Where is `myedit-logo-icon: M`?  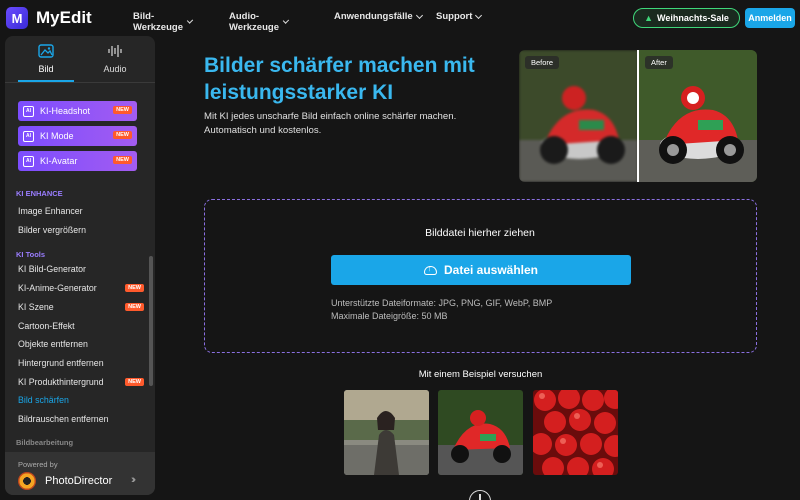
myedit-logo-icon: M is located at coordinates (17, 18).